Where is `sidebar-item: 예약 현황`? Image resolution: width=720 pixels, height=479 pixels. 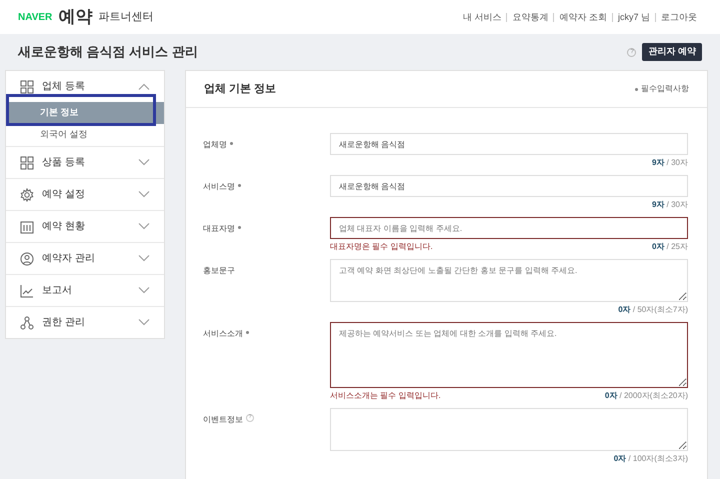
sidebar-item: 예약 현황 is located at coordinates (85, 226).